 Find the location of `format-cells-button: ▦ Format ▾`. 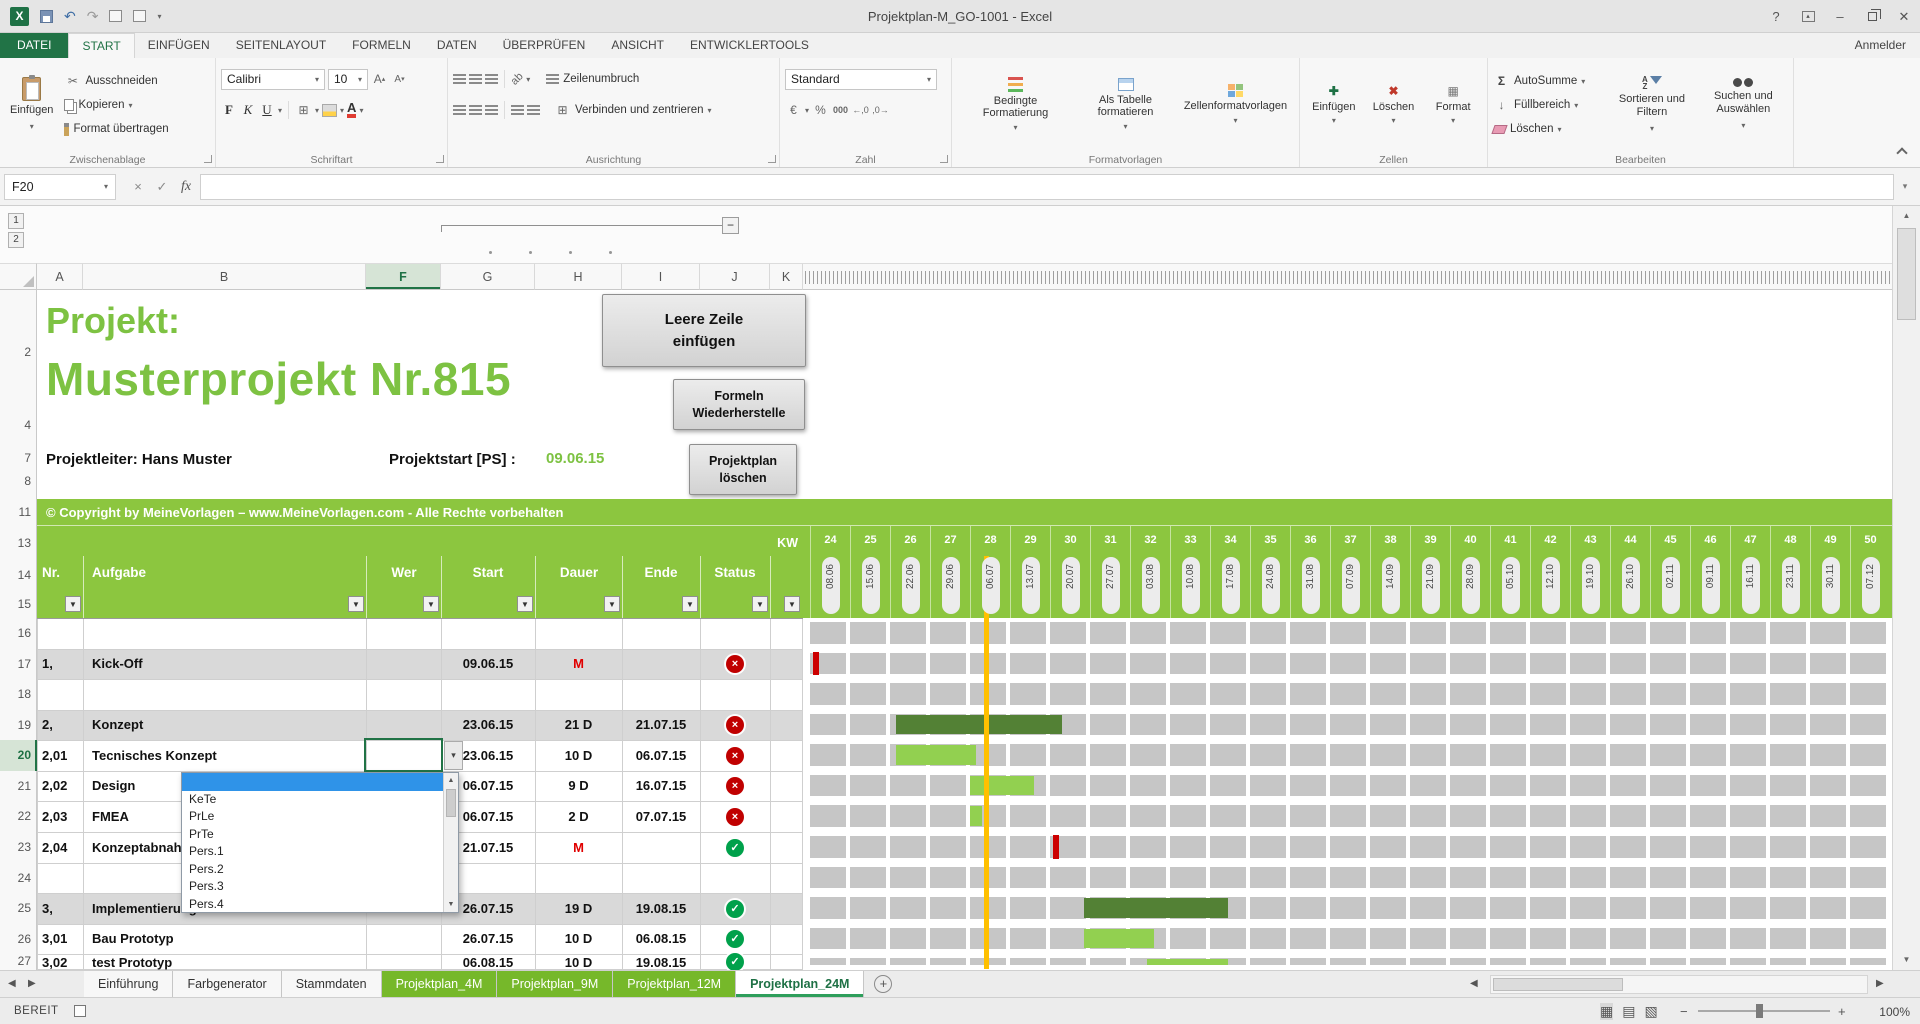

format-cells-button: ▦ Format ▾ is located at coordinates (1453, 105).